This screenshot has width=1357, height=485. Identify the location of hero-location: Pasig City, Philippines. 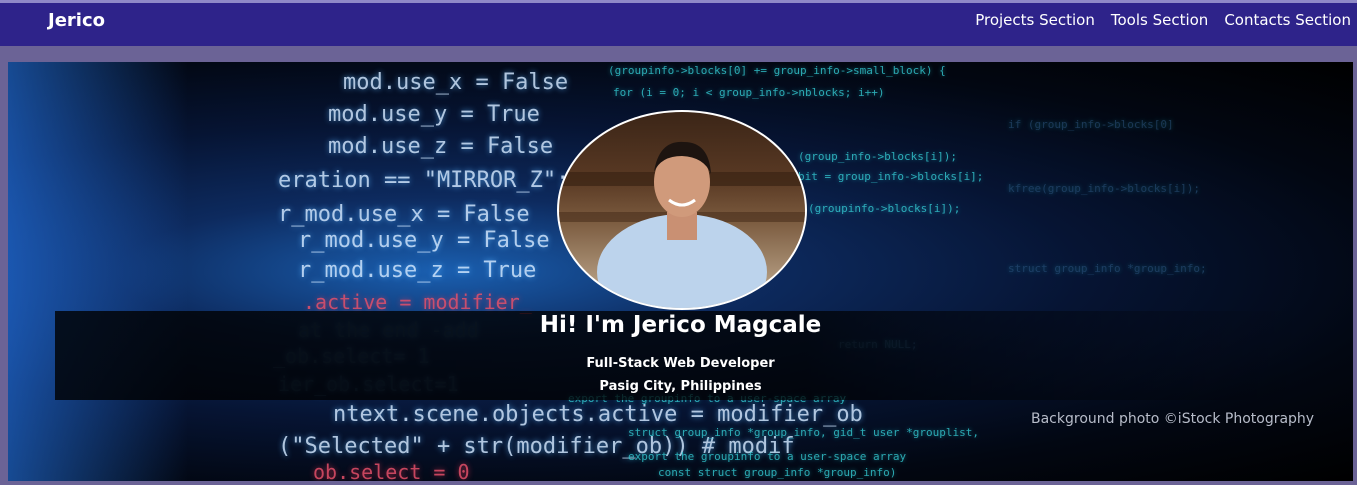
(680, 386).